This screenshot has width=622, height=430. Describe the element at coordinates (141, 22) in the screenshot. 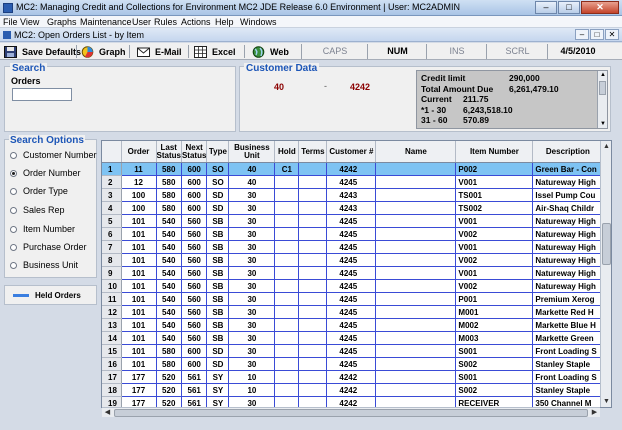

I see `menu-user: User` at that location.